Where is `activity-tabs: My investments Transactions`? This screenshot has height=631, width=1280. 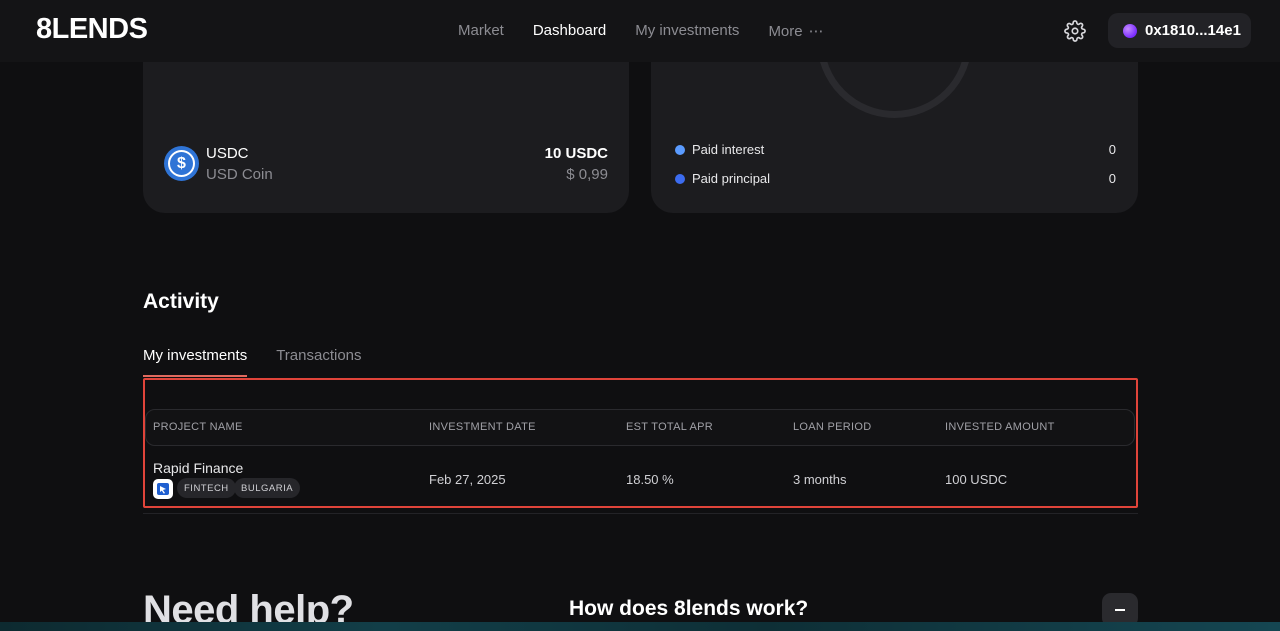 activity-tabs: My investments Transactions is located at coordinates (252, 362).